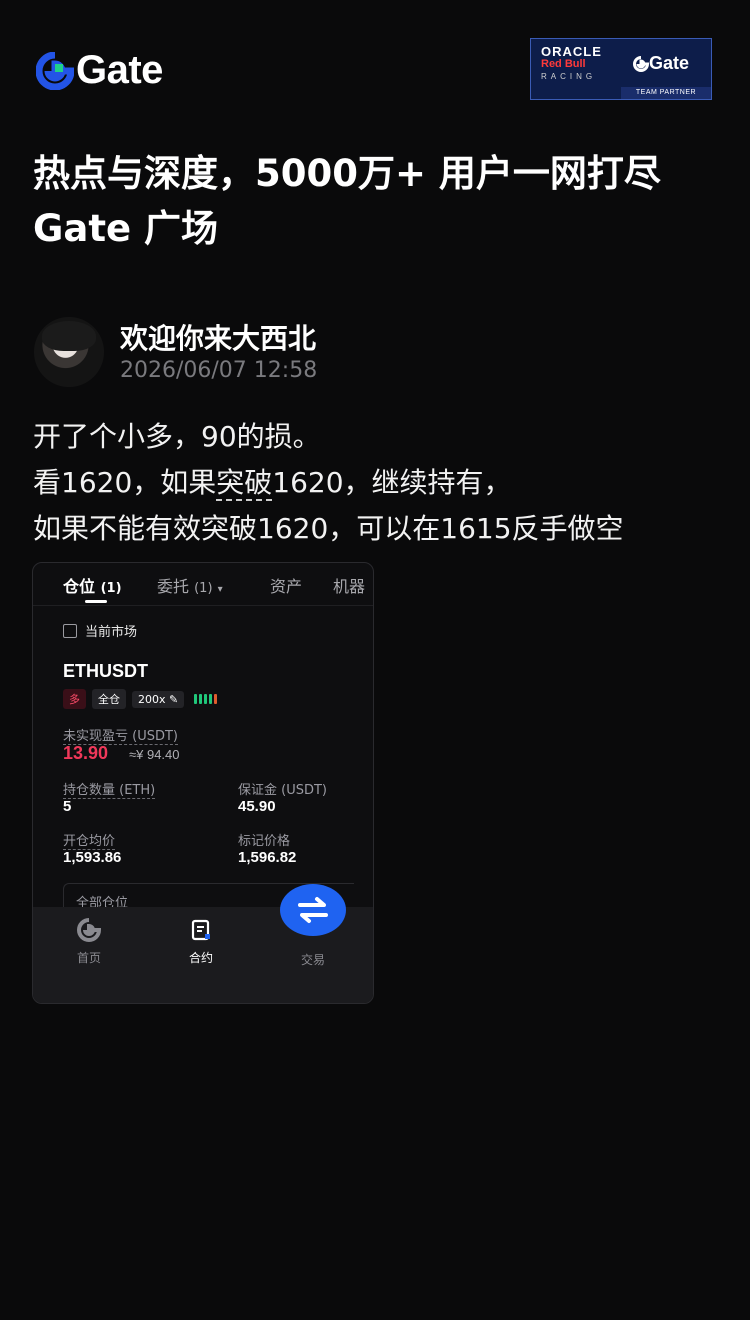  Describe the element at coordinates (55, 70) in the screenshot. I see `gate-logo-icon` at that location.